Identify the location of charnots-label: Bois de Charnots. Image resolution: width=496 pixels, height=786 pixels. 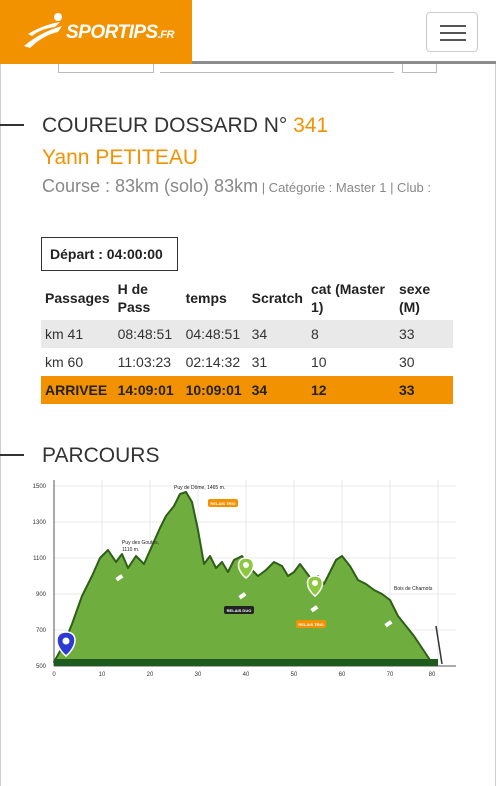
(413, 589).